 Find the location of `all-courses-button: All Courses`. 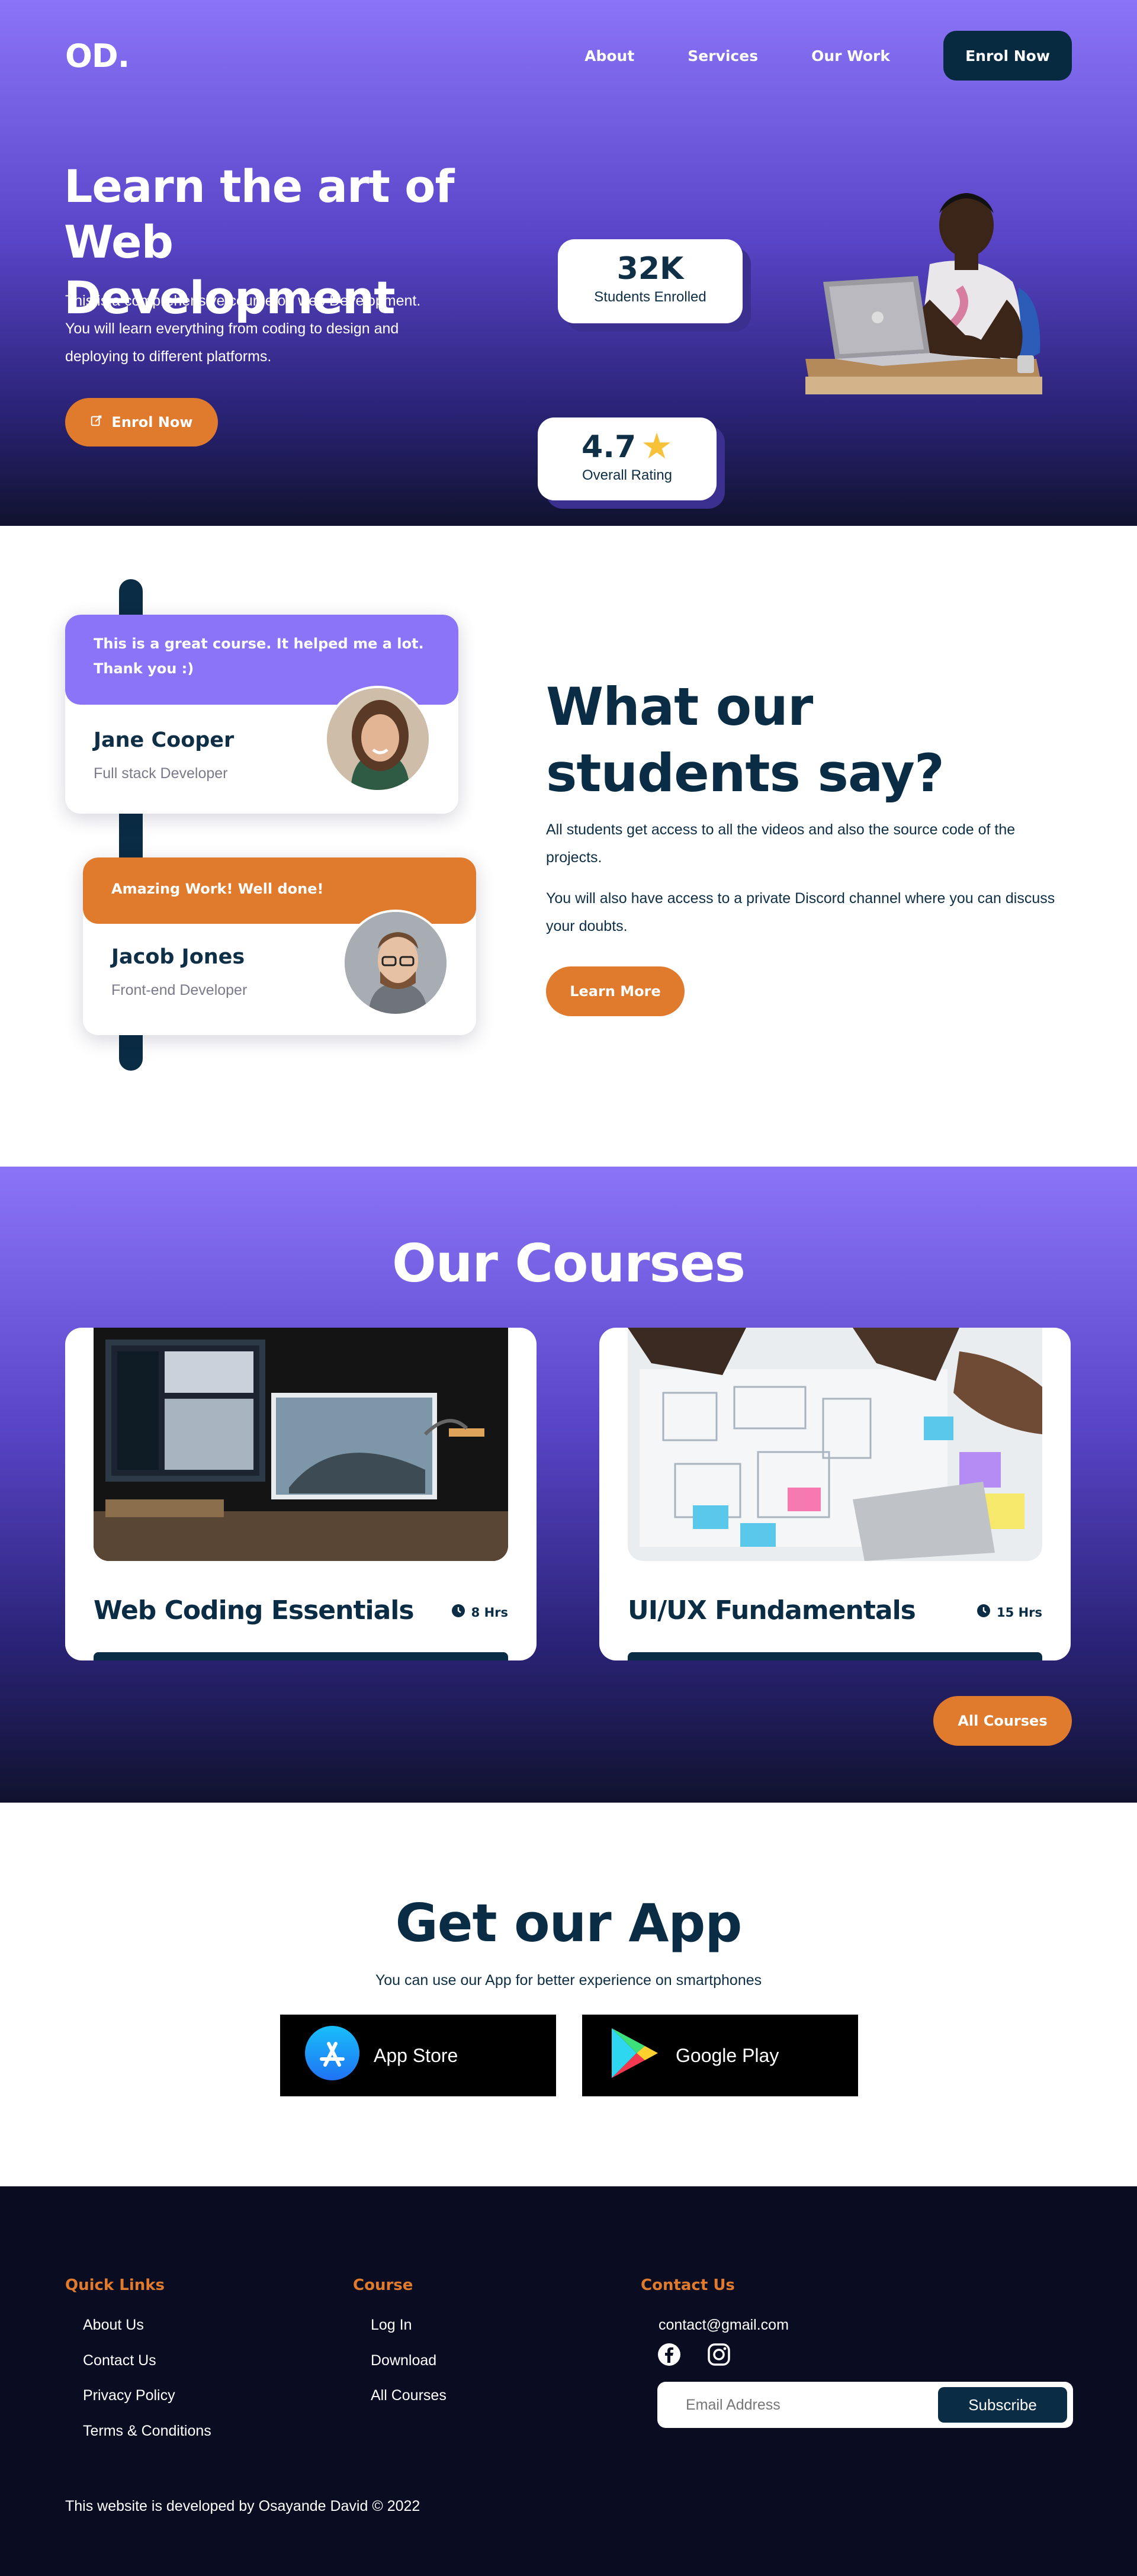

all-courses-button: All Courses is located at coordinates (1002, 1721).